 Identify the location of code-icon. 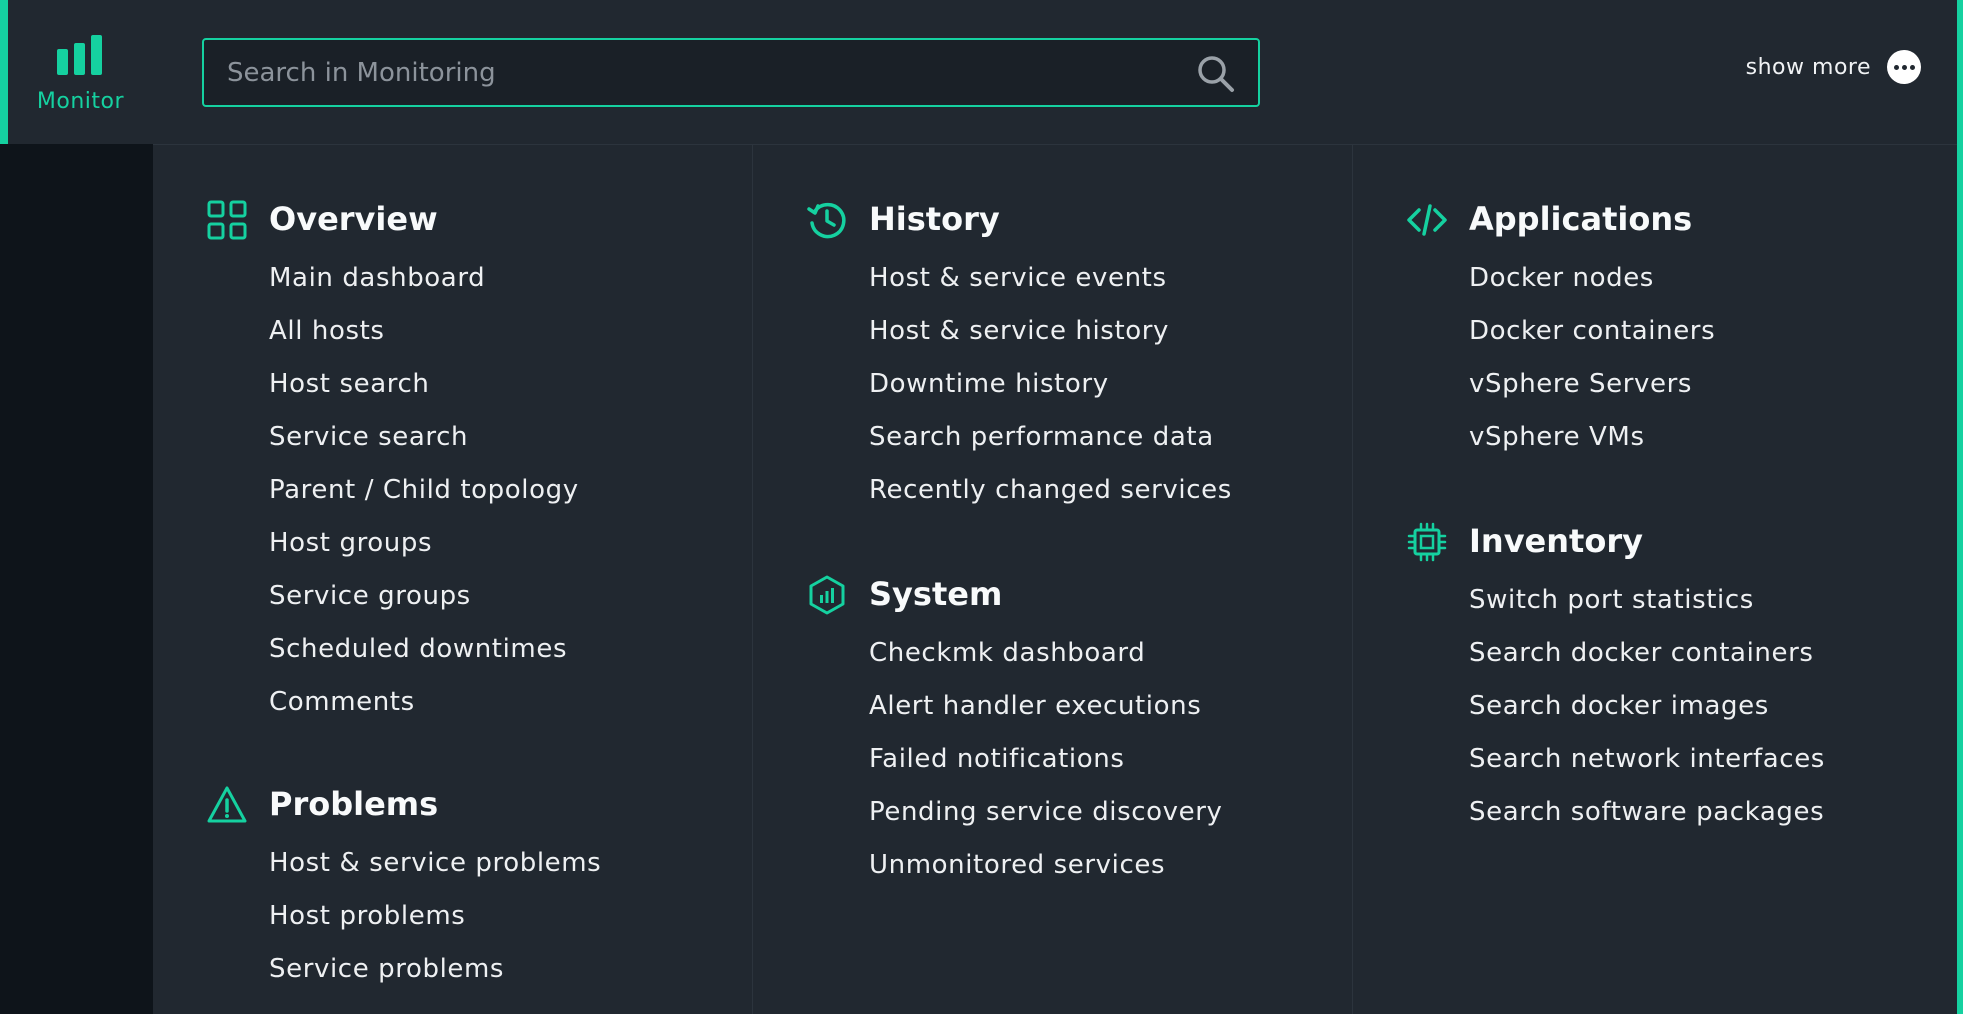
(1427, 220).